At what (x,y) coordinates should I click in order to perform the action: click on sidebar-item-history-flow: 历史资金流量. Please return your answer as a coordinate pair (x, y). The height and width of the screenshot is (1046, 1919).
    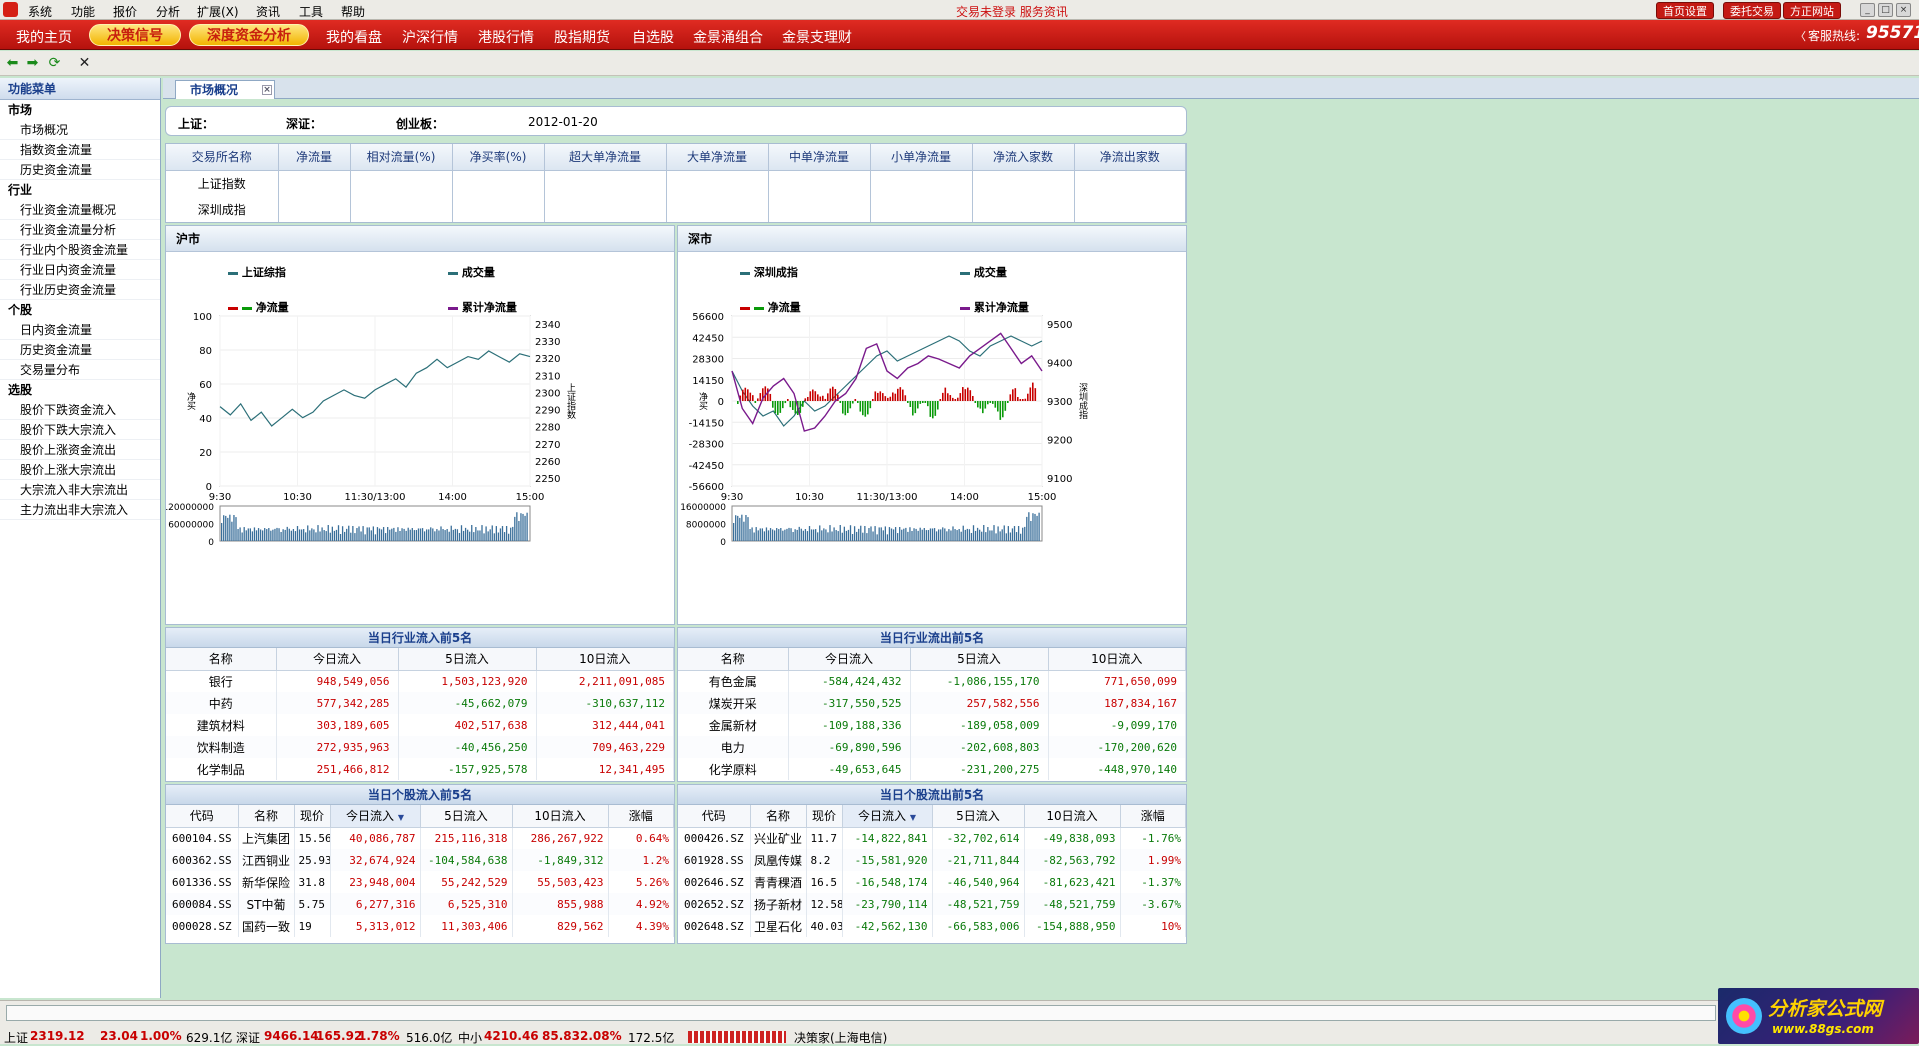
    Looking at the image, I should click on (80, 170).